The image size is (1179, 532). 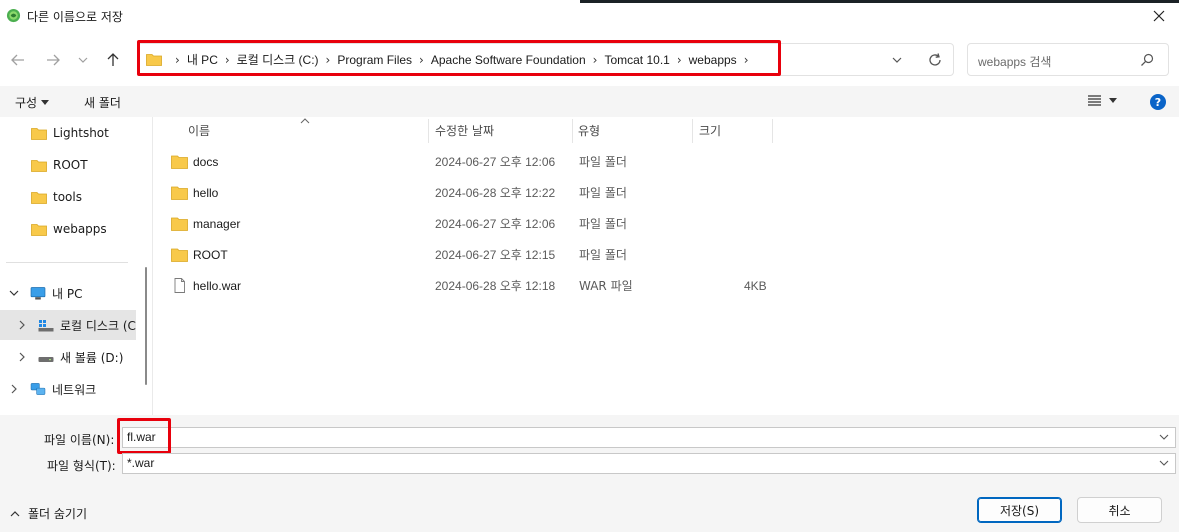 I want to click on sidebar-item-label: Lightshot, so click(x=81, y=133).